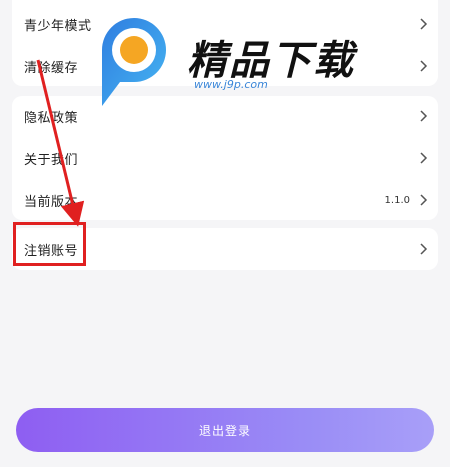 The width and height of the screenshot is (450, 467). I want to click on watermark-logo: 精品下载 www.j9p.com, so click(227, 60).